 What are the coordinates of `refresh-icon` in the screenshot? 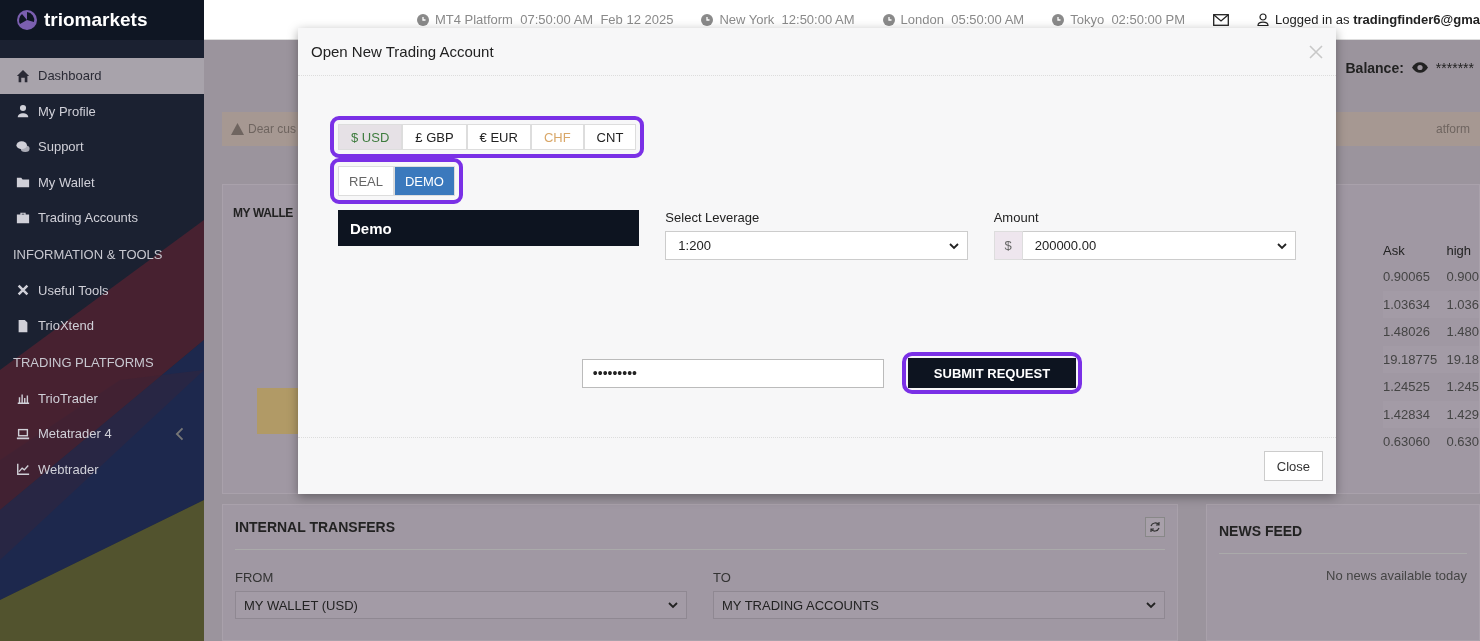 It's located at (1155, 527).